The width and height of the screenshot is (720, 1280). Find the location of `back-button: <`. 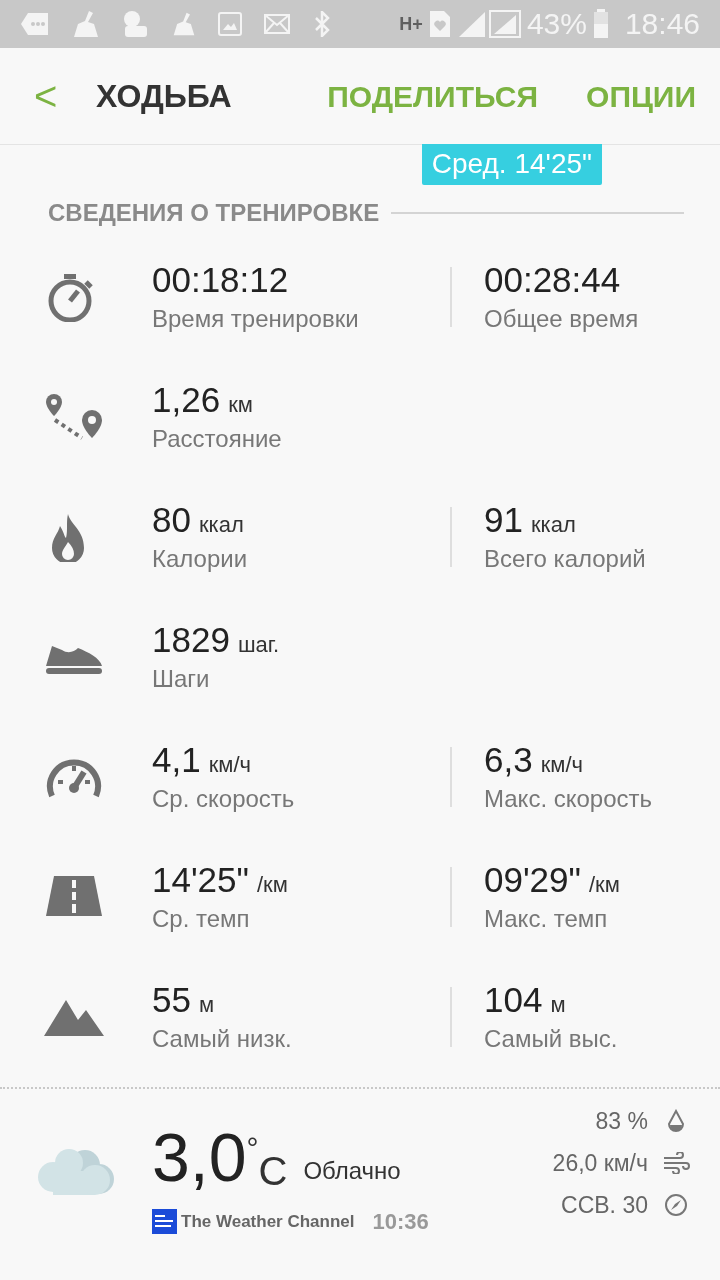

back-button: < is located at coordinates (48, 96).